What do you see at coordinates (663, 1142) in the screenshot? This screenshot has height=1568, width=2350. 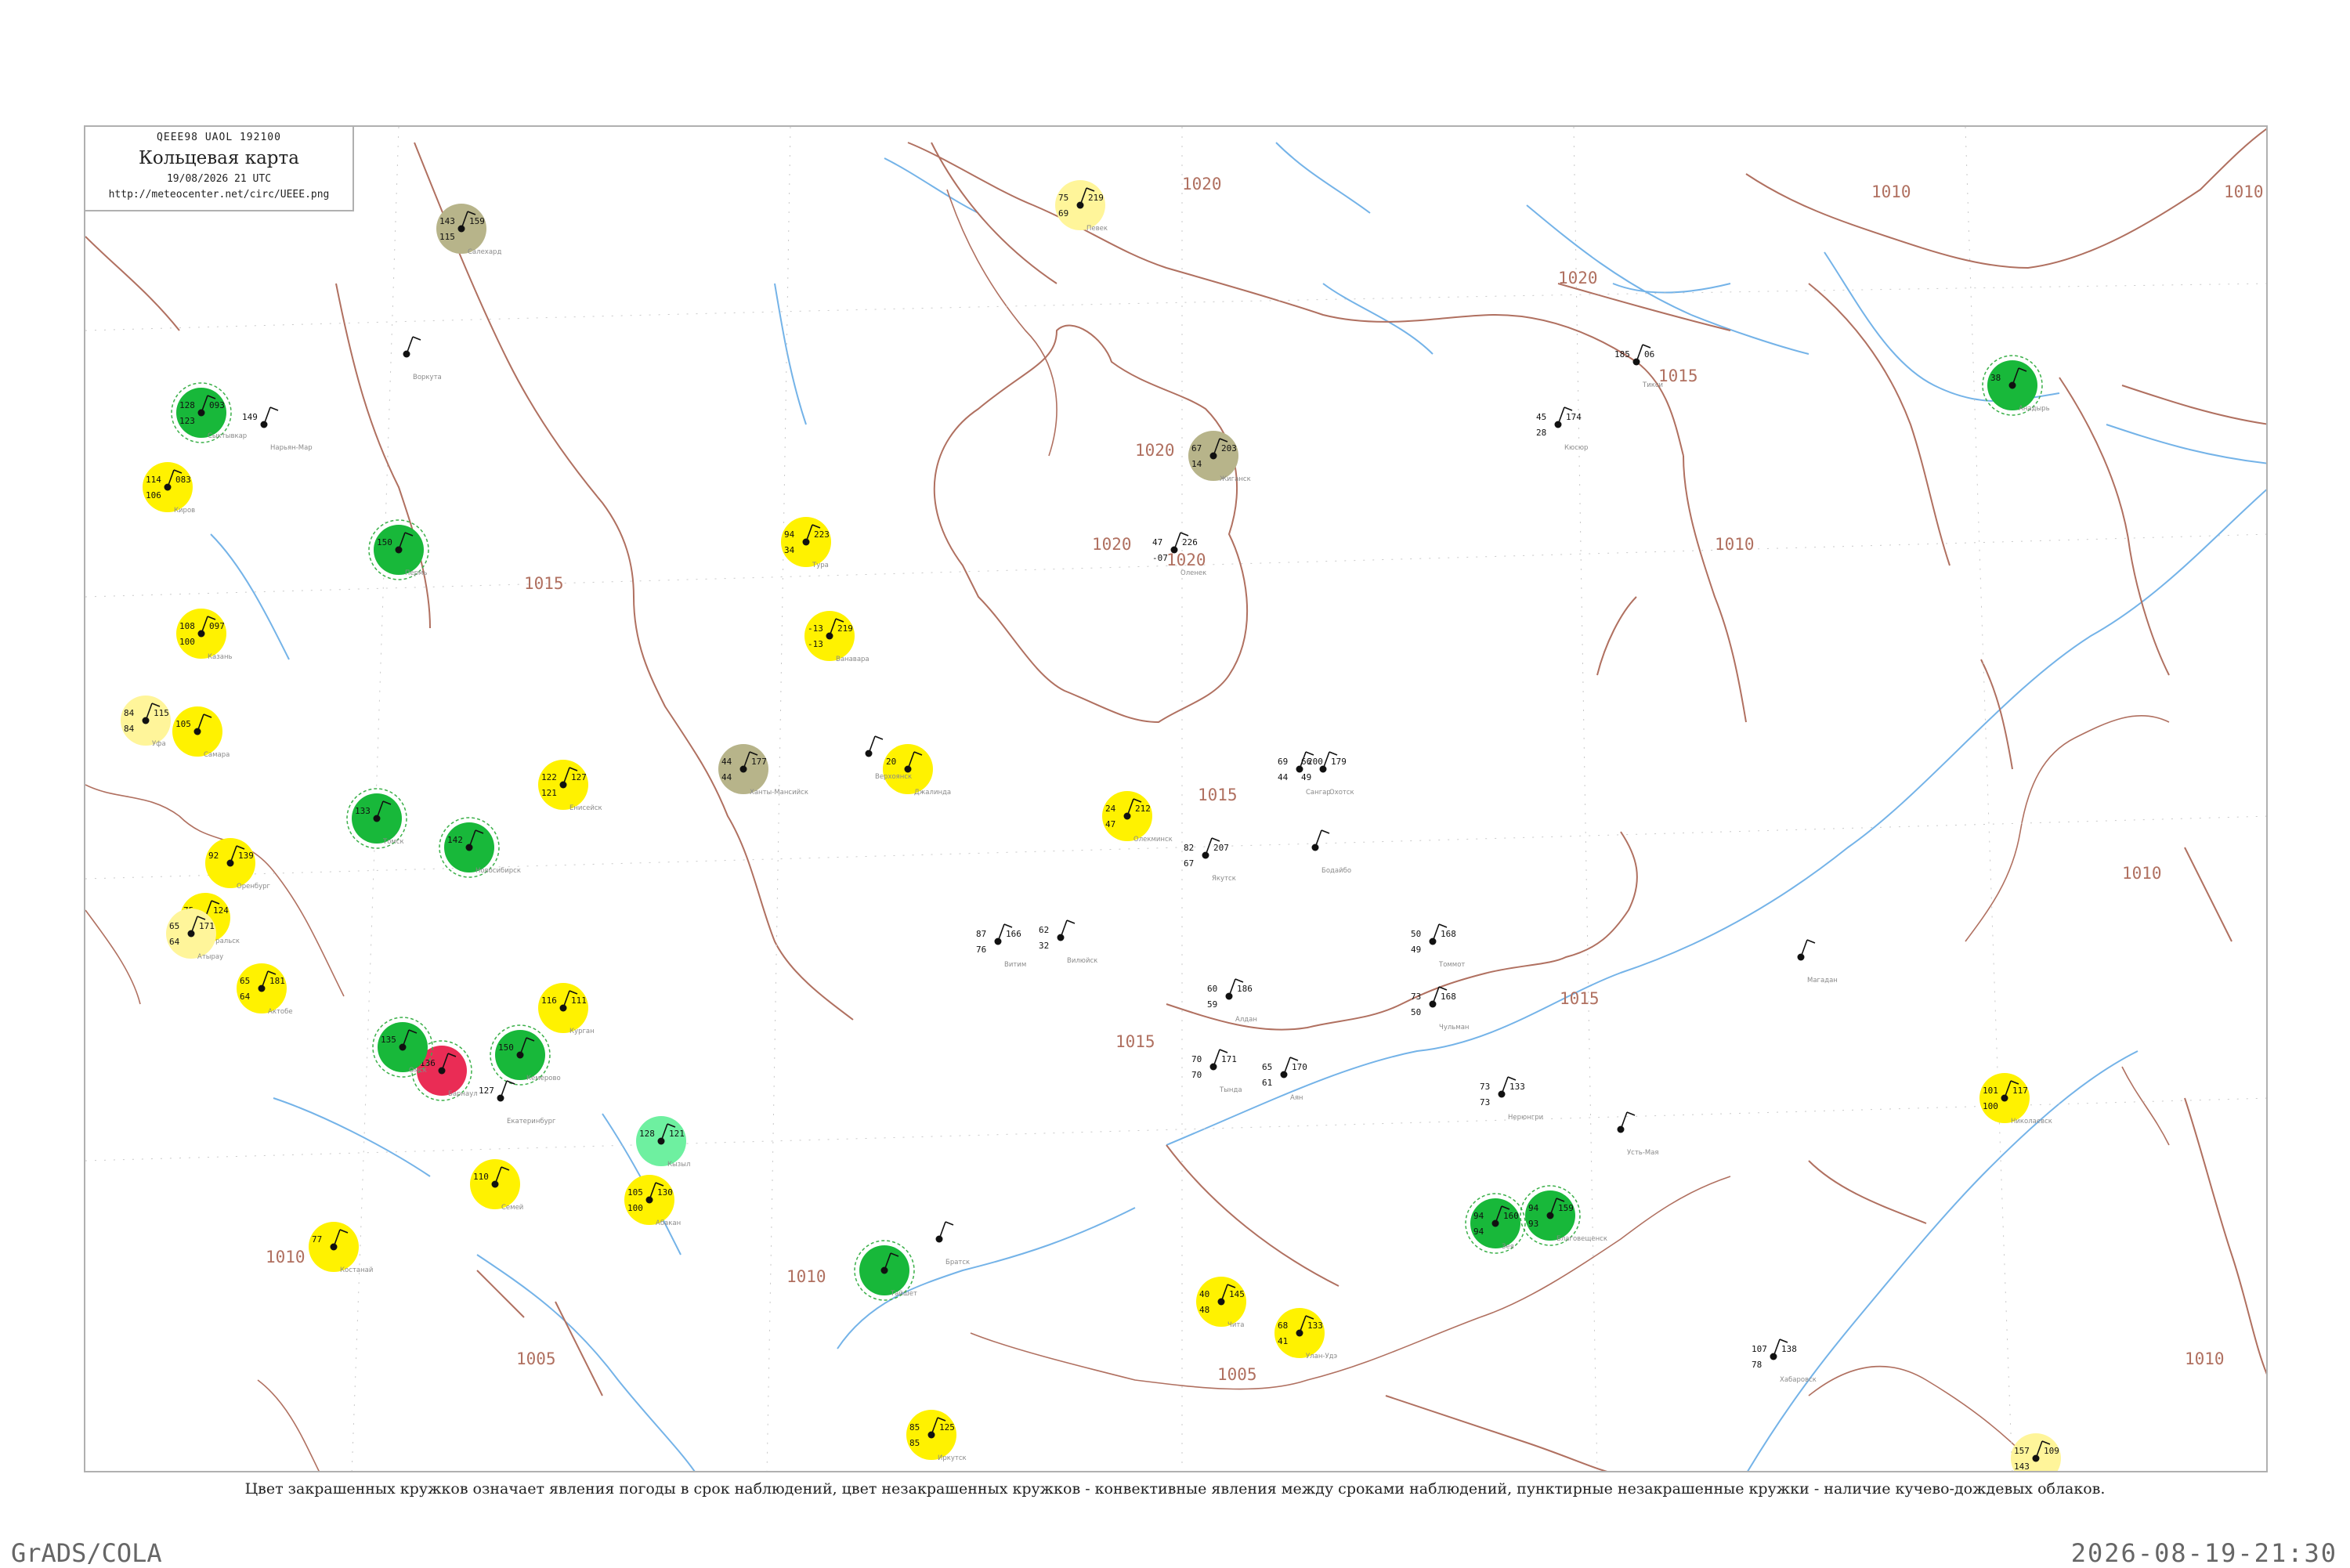 I see `station-plot: 128 121 Кызыл` at bounding box center [663, 1142].